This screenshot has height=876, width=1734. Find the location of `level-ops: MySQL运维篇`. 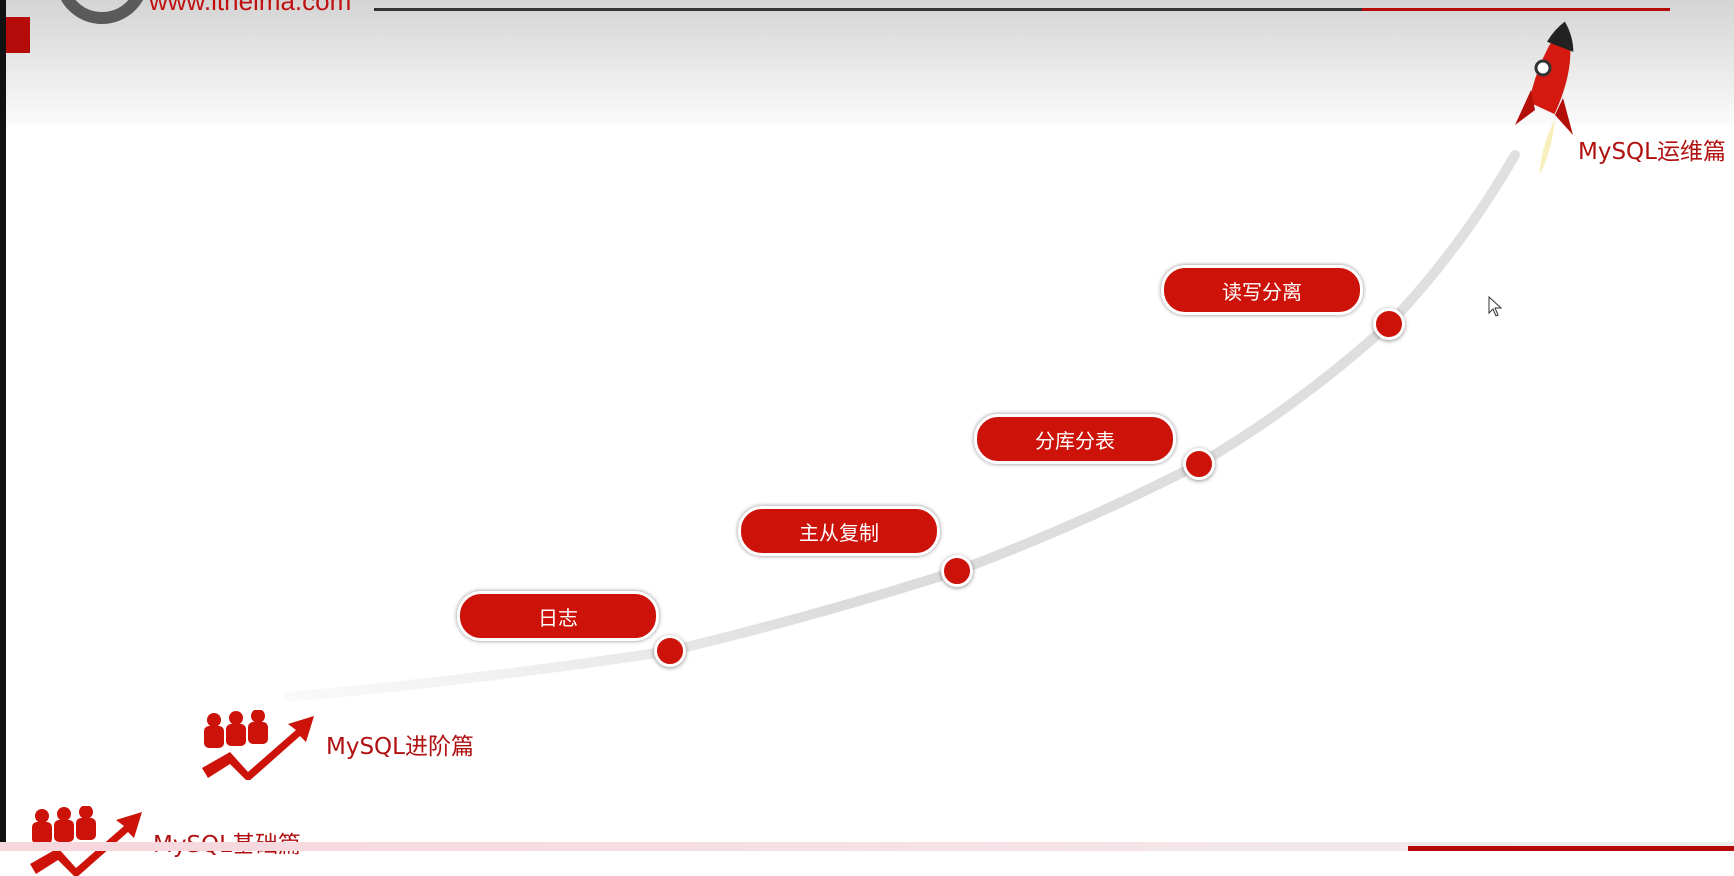

level-ops: MySQL运维篇 is located at coordinates (1652, 152).